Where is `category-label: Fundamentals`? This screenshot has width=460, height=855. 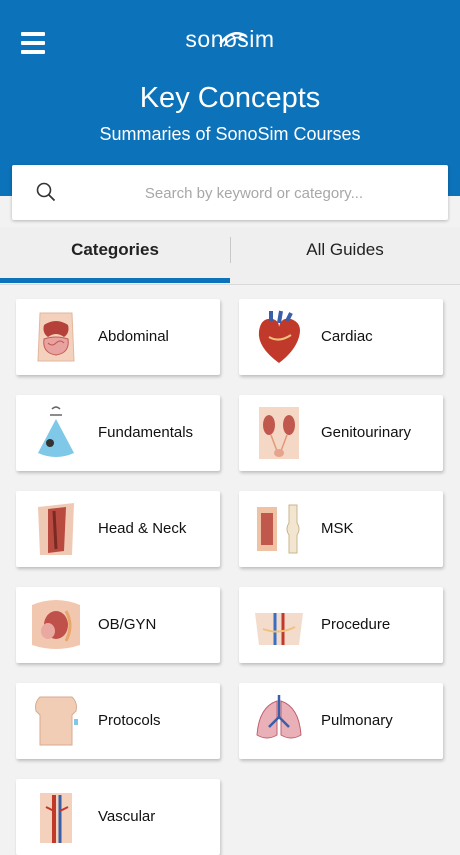
category-label: Fundamentals is located at coordinates (146, 432).